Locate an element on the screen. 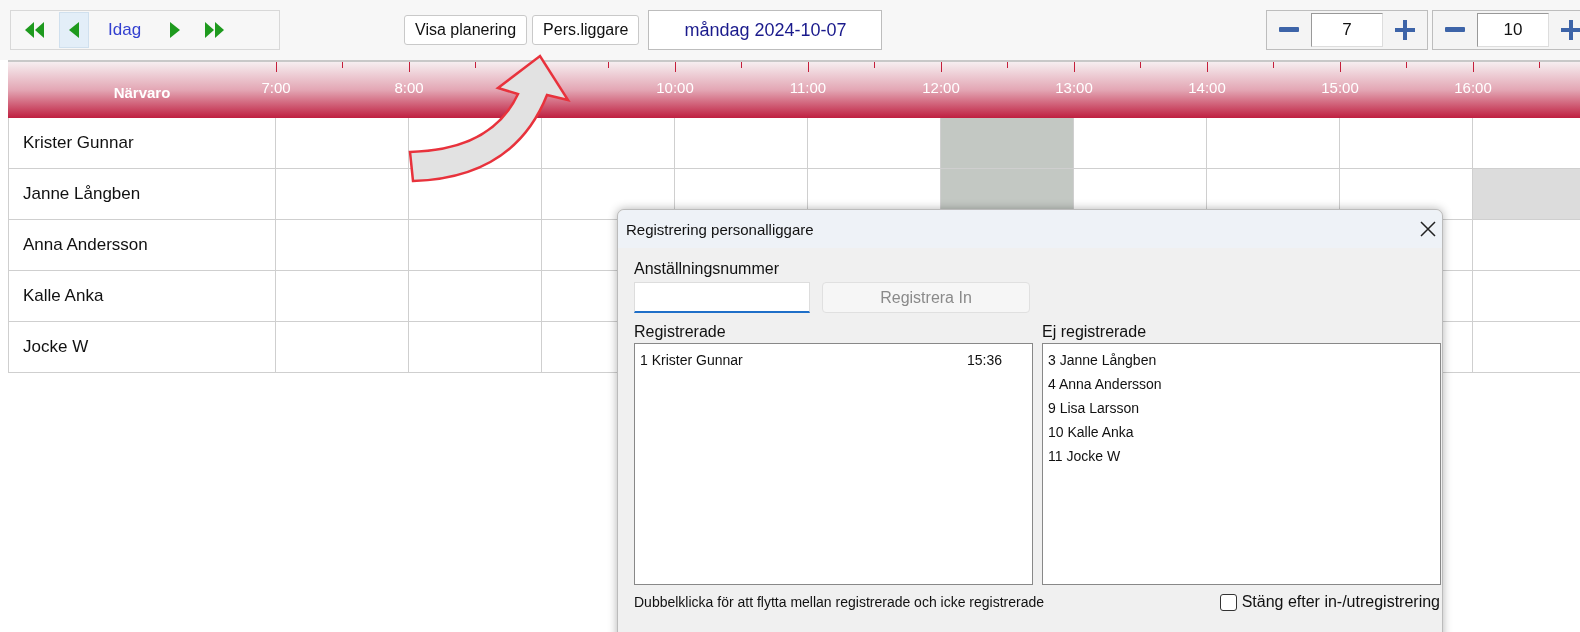 Image resolution: width=1580 pixels, height=632 pixels. spinner-value: 7 is located at coordinates (1347, 30).